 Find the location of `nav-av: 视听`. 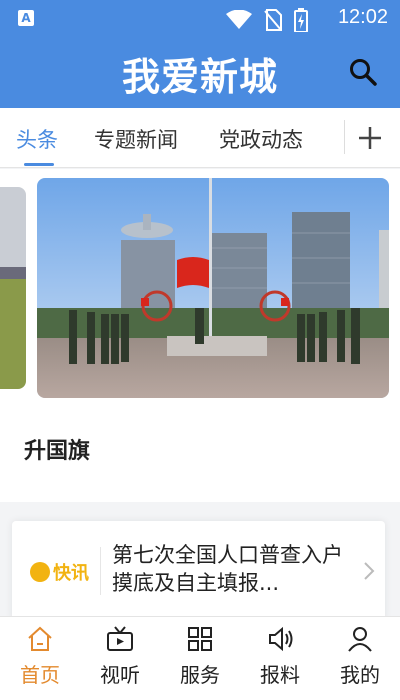

nav-av: 视听 is located at coordinates (120, 656).